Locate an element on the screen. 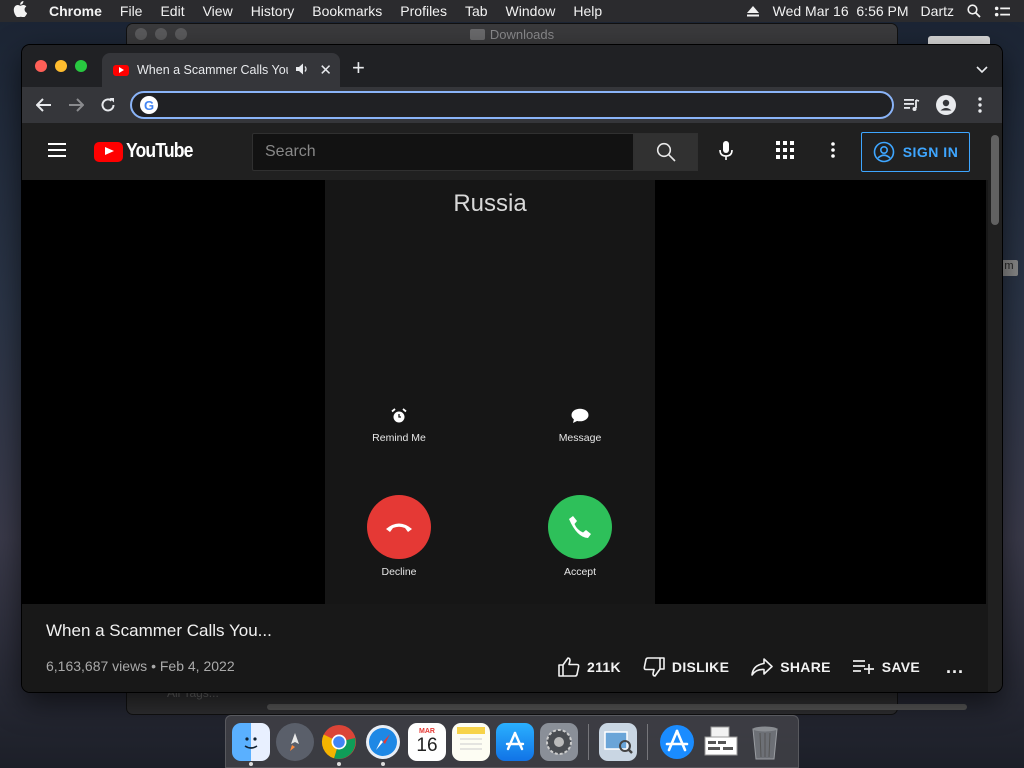  address-bar: G is located at coordinates (512, 105).